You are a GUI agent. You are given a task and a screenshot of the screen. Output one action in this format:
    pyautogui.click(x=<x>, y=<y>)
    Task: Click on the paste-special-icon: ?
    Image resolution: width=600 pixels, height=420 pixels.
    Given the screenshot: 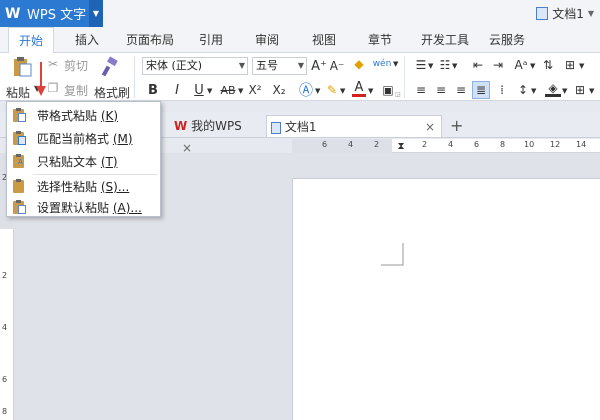 What is the action you would take?
    pyautogui.click(x=20, y=186)
    